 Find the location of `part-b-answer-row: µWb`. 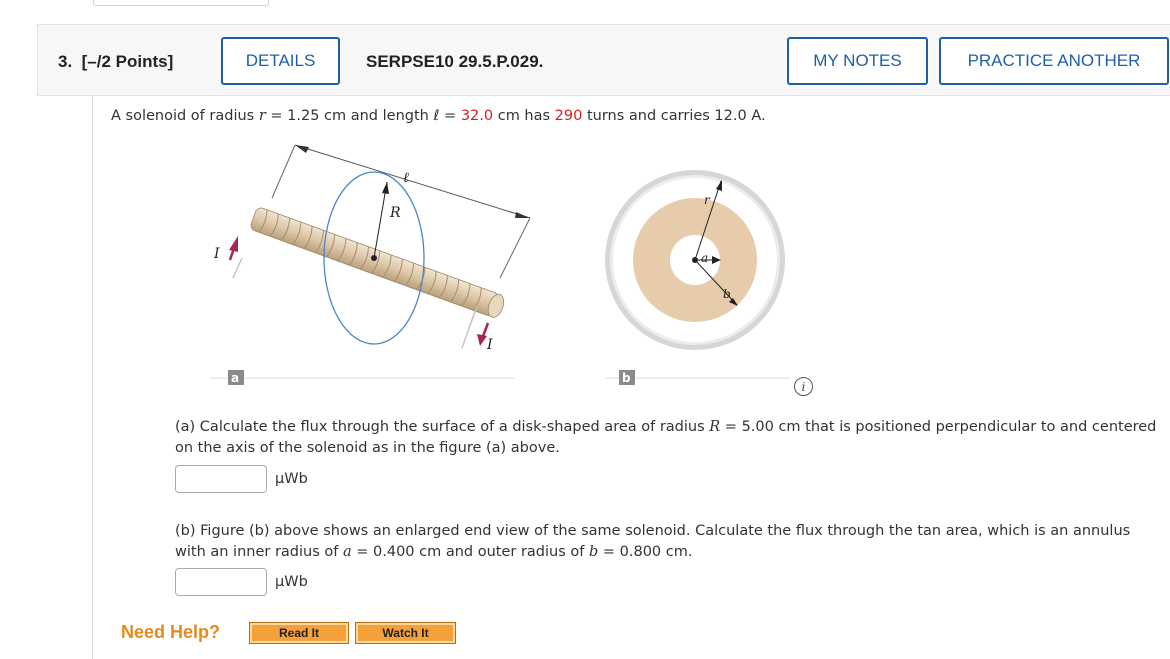

part-b-answer-row: µWb is located at coordinates (241, 582).